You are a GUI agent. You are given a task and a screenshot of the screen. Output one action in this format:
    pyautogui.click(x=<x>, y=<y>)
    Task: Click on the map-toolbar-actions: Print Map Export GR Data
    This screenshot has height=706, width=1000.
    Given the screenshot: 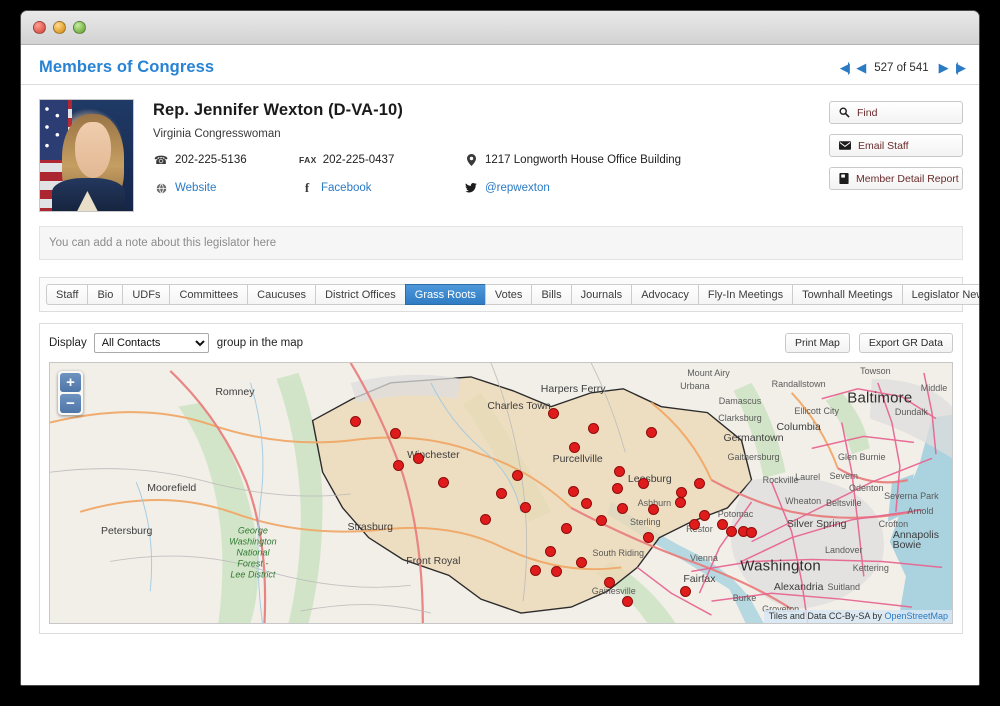 What is the action you would take?
    pyautogui.click(x=868, y=343)
    